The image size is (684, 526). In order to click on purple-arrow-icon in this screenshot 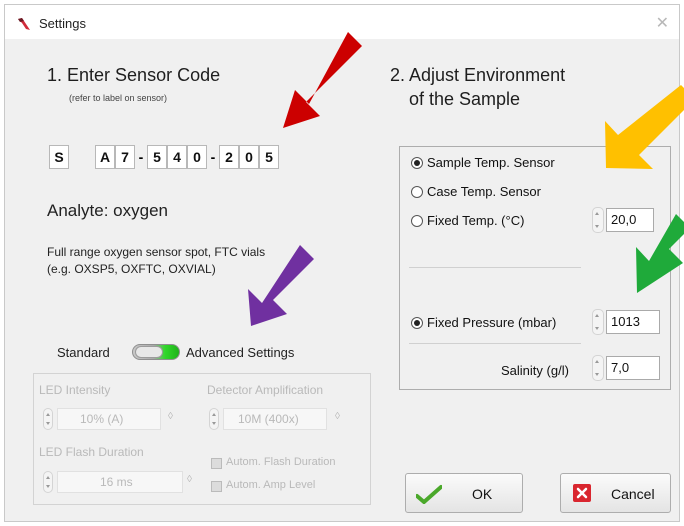, I will do `click(281, 285)`.